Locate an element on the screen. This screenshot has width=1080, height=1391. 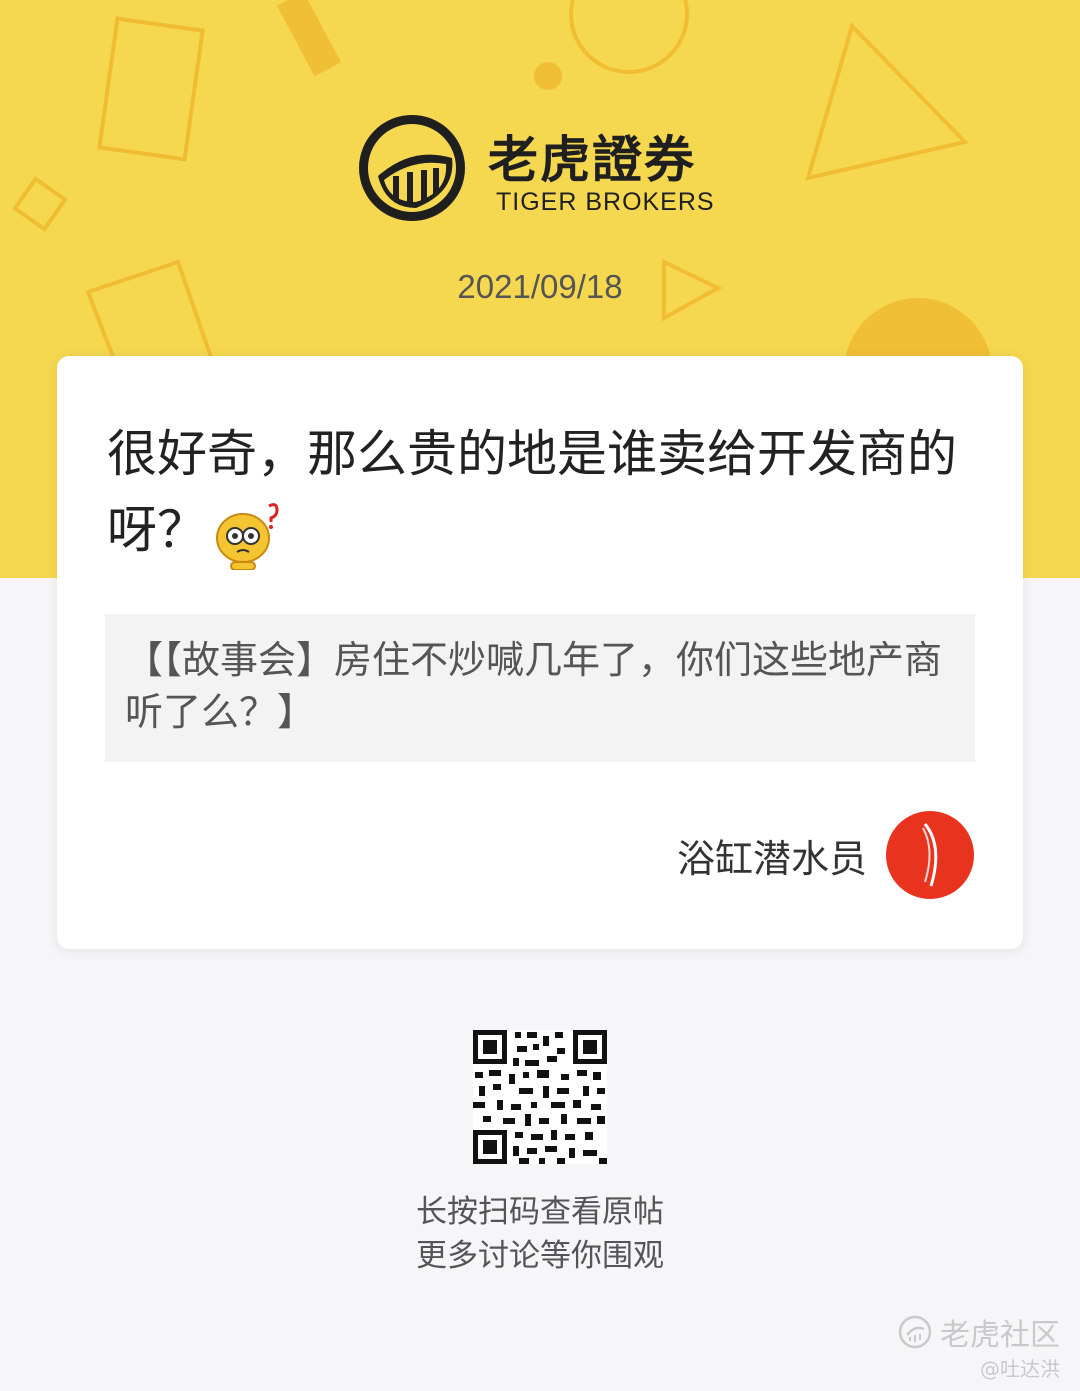
post-date: 2021/09/18 is located at coordinates (540, 286).